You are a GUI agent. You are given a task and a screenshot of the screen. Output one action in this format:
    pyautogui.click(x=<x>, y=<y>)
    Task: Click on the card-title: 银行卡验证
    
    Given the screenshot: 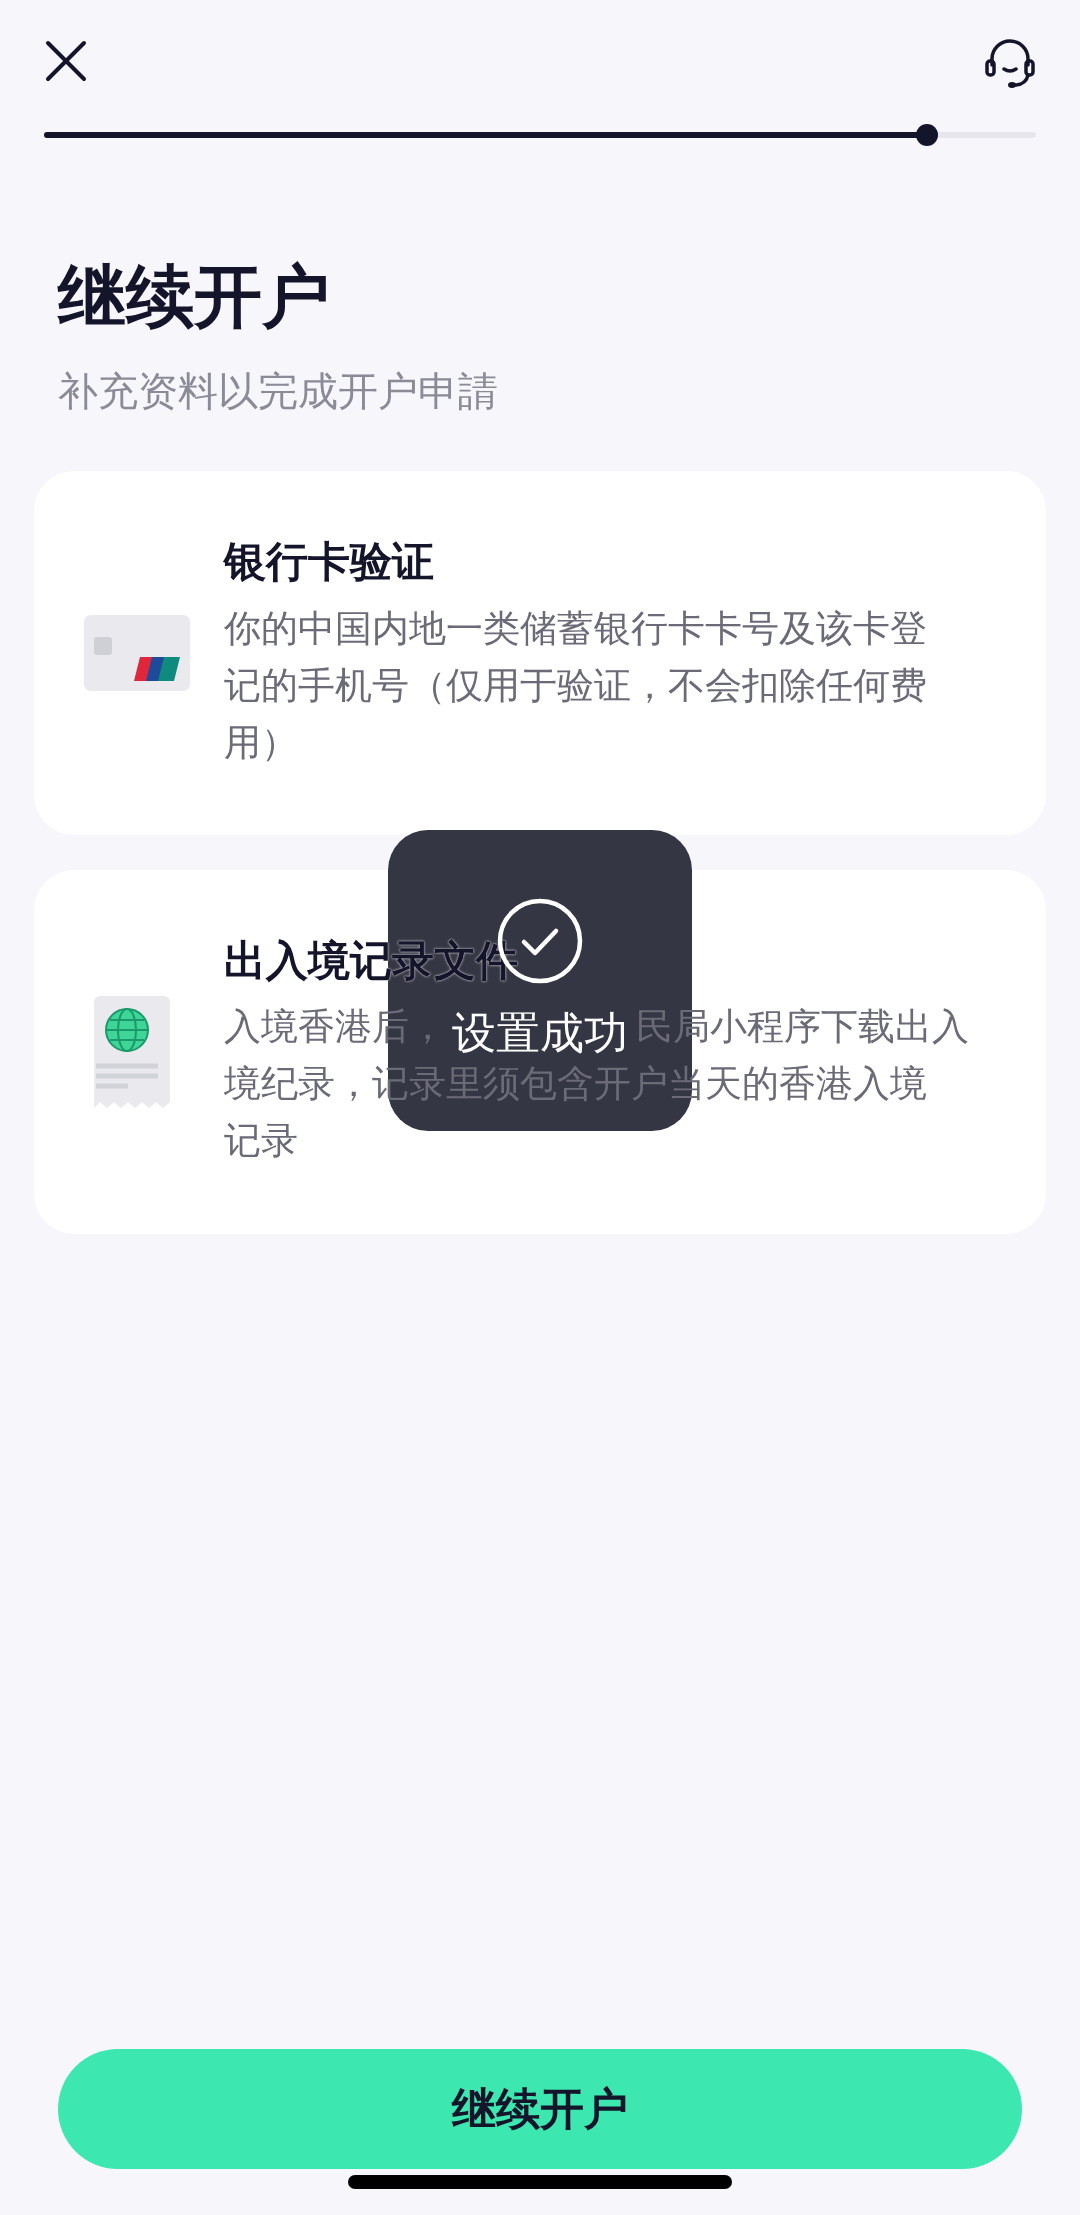 What is the action you would take?
    pyautogui.click(x=329, y=562)
    